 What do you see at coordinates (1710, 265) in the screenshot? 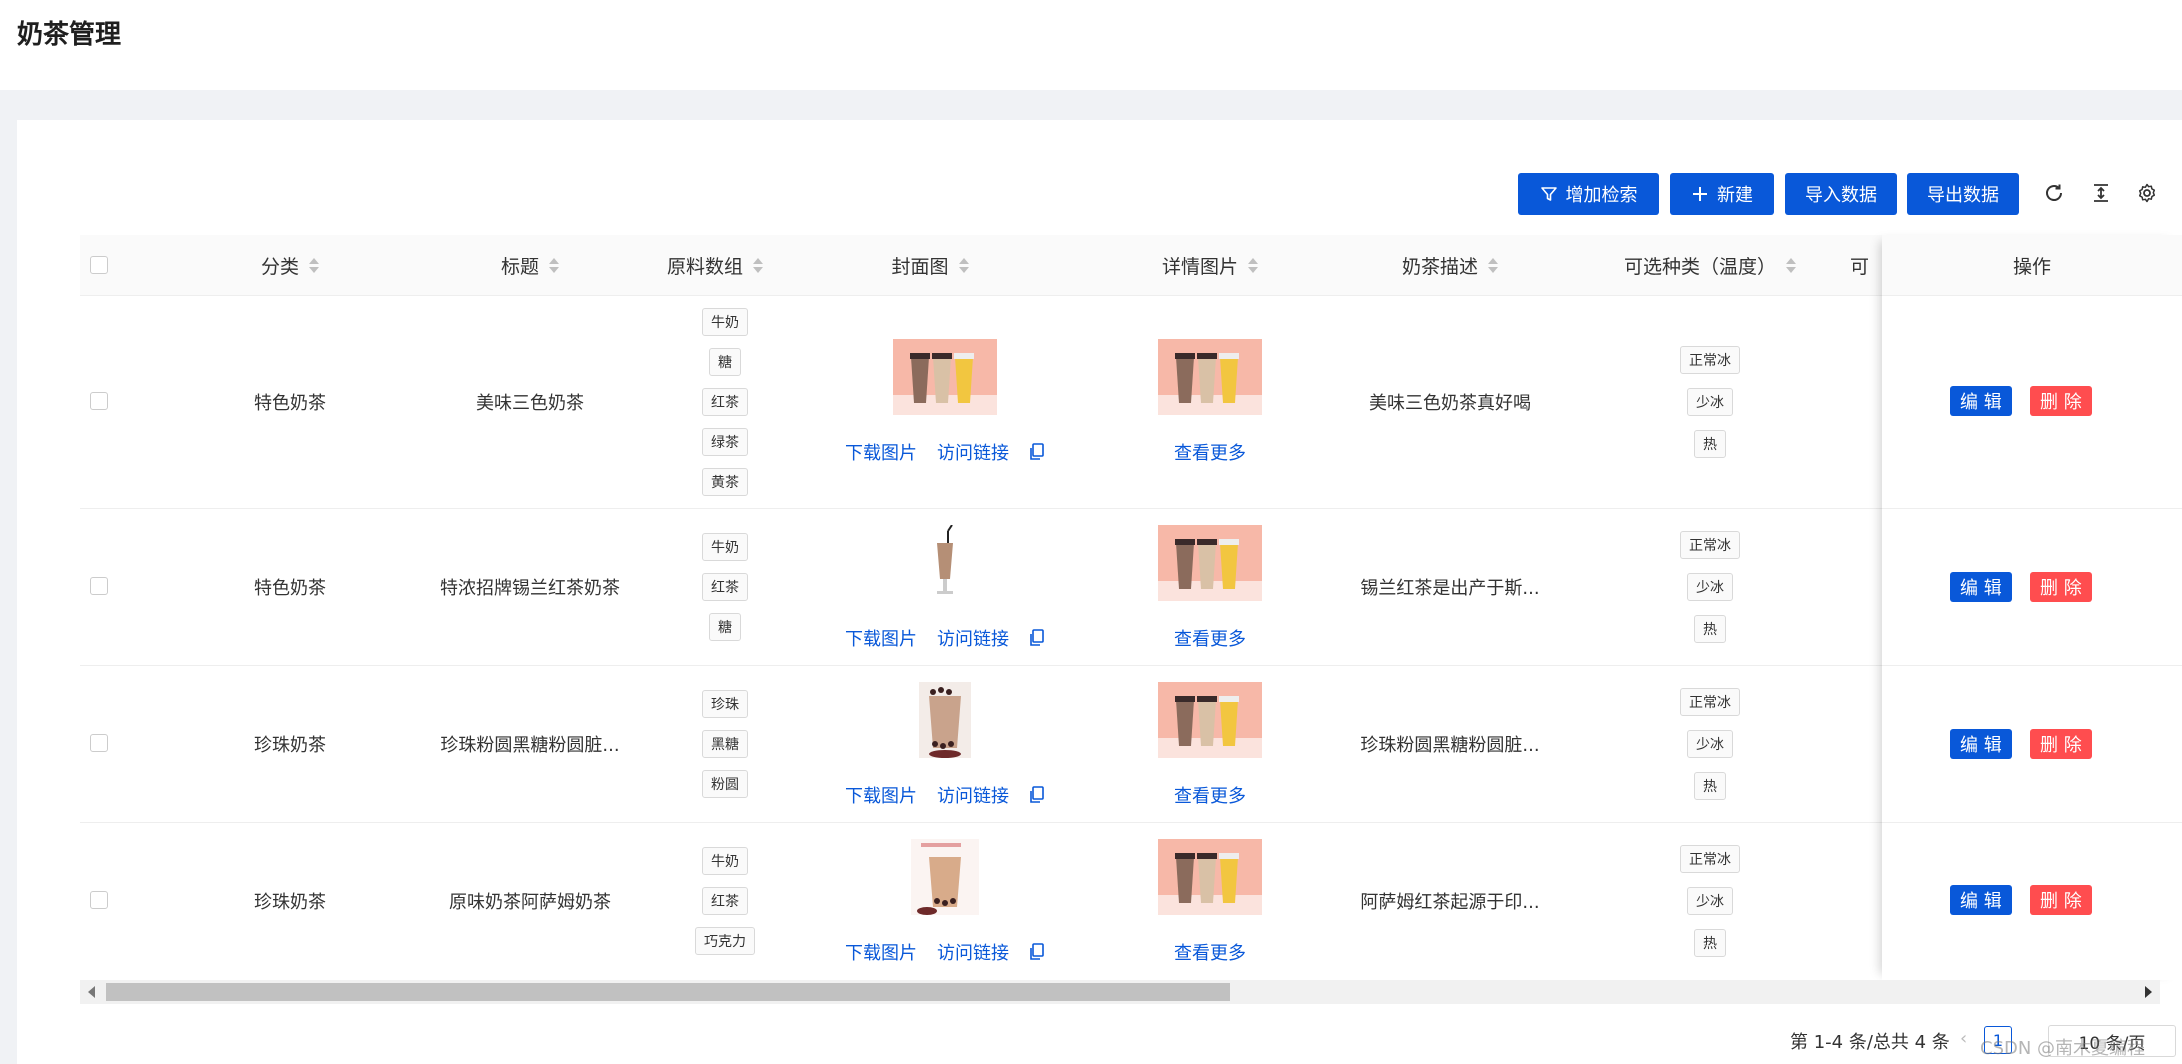
I see `column-header-temperature: 可选种类（温度）` at bounding box center [1710, 265].